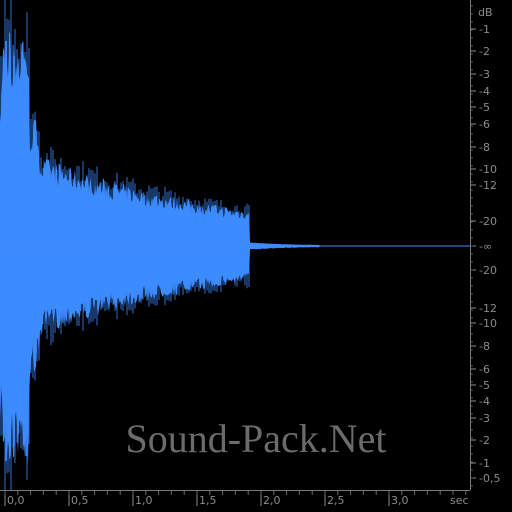 The width and height of the screenshot is (512, 512). I want to click on db-label-lower-1: -12, so click(488, 308).